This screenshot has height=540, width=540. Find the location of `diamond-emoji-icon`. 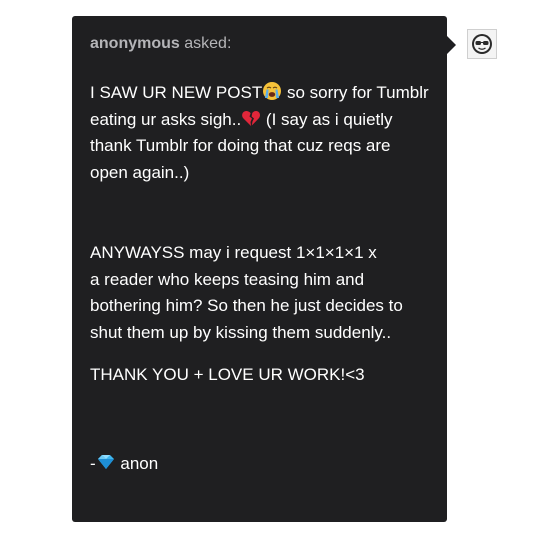

diamond-emoji-icon is located at coordinates (105, 461).